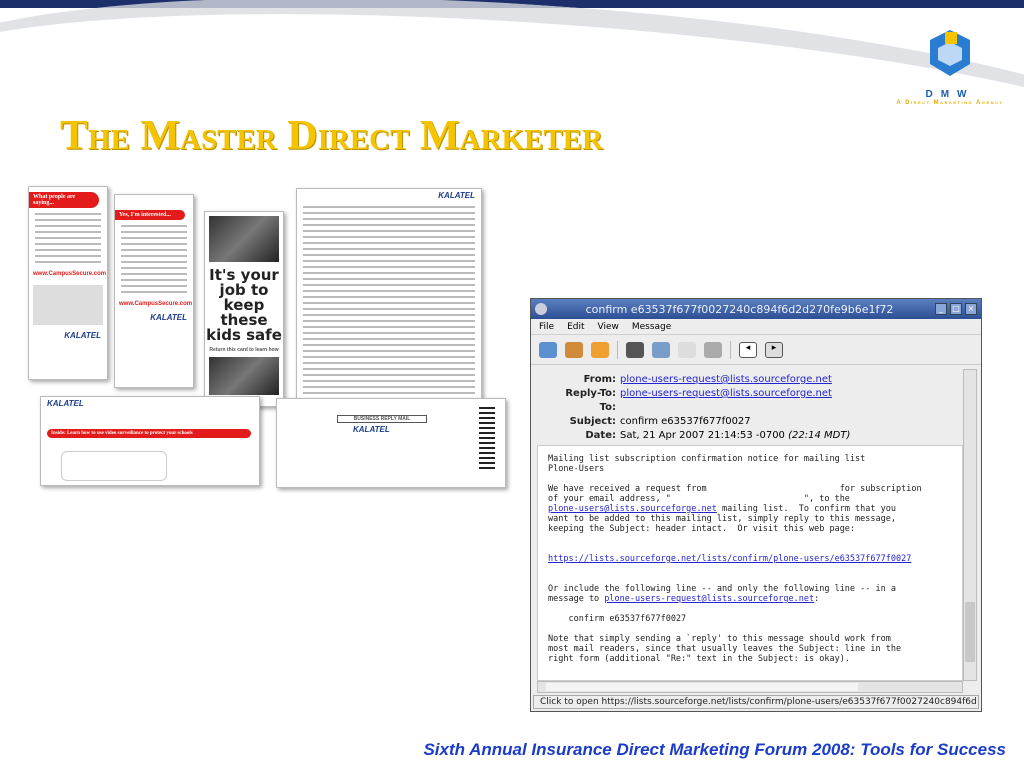  Describe the element at coordinates (600, 349) in the screenshot. I see `forward-icon` at that location.